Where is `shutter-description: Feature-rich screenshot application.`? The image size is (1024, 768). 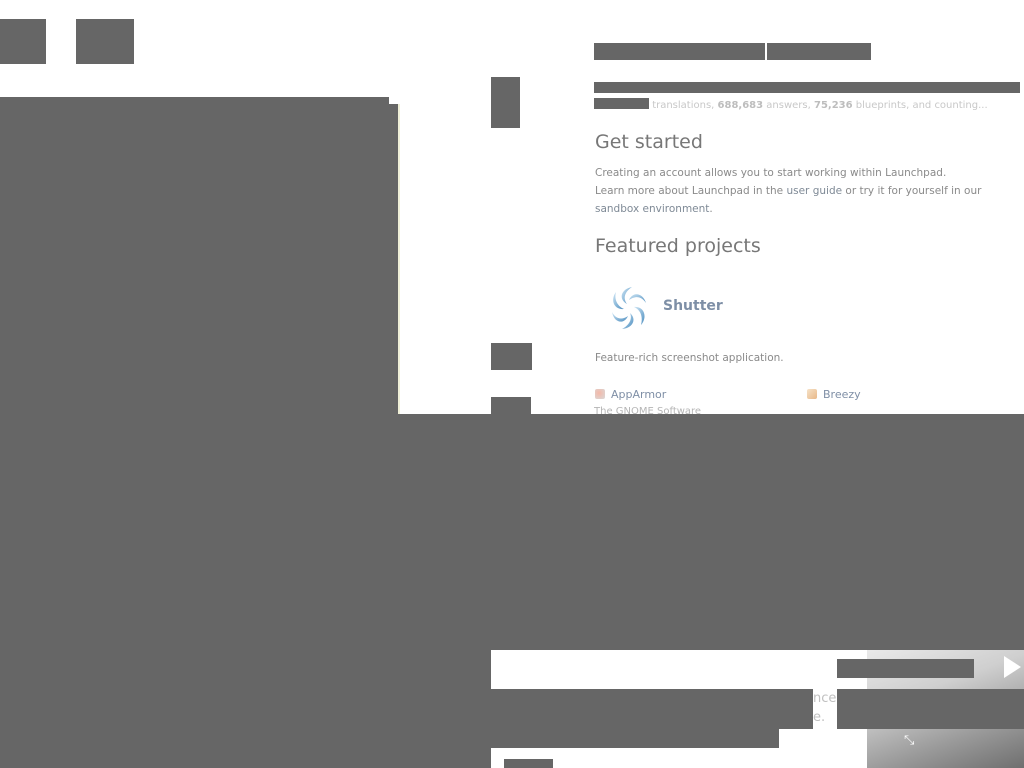 shutter-description: Feature-rich screenshot application. is located at coordinates (689, 358).